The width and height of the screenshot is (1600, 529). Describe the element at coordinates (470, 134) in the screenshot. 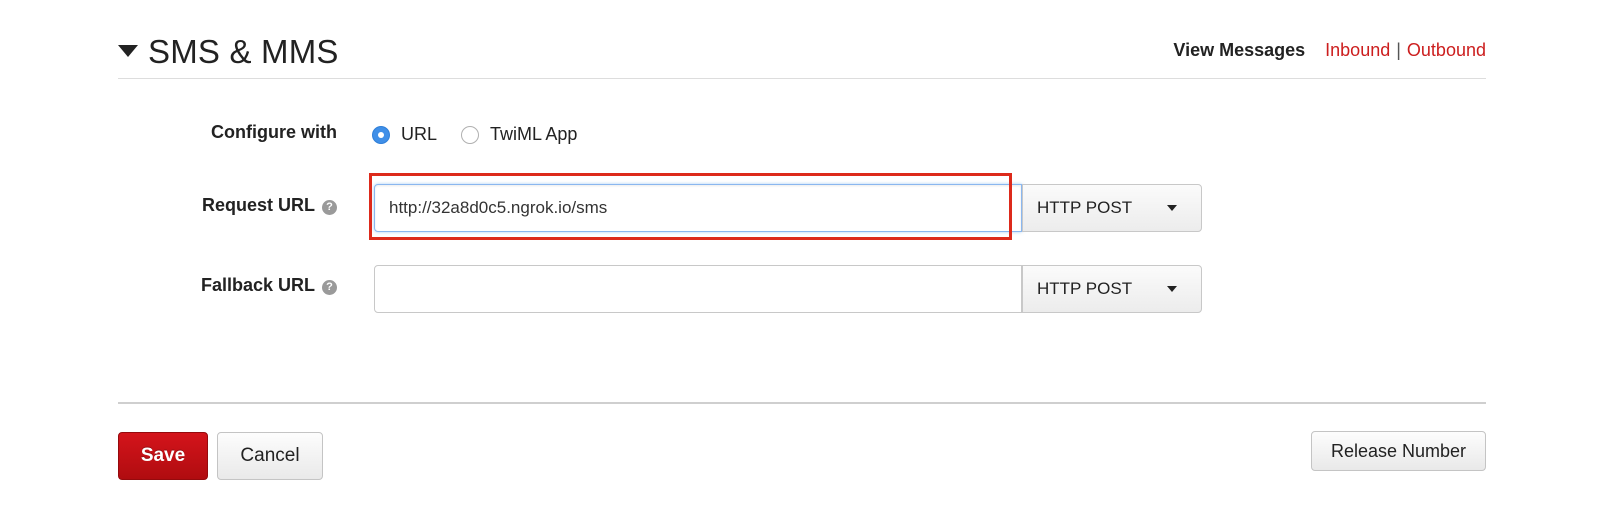

I see `radio-button-twiml-app` at that location.